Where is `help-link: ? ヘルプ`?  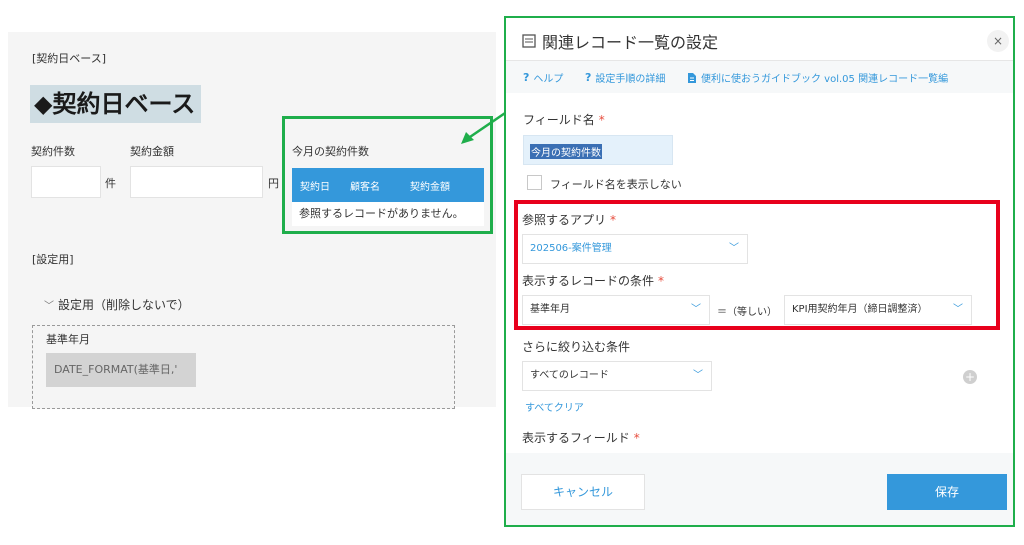 help-link: ? ヘルプ is located at coordinates (543, 77).